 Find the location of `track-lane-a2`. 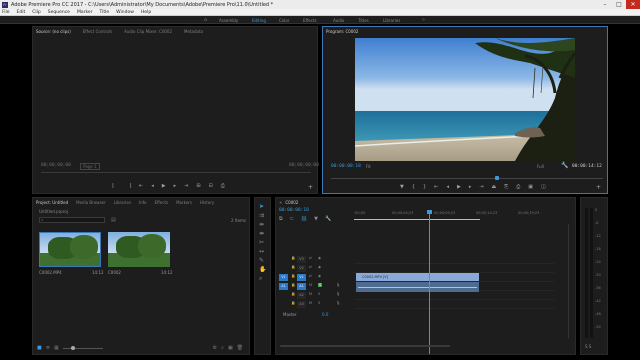

track-lane-a2 is located at coordinates (454, 296).